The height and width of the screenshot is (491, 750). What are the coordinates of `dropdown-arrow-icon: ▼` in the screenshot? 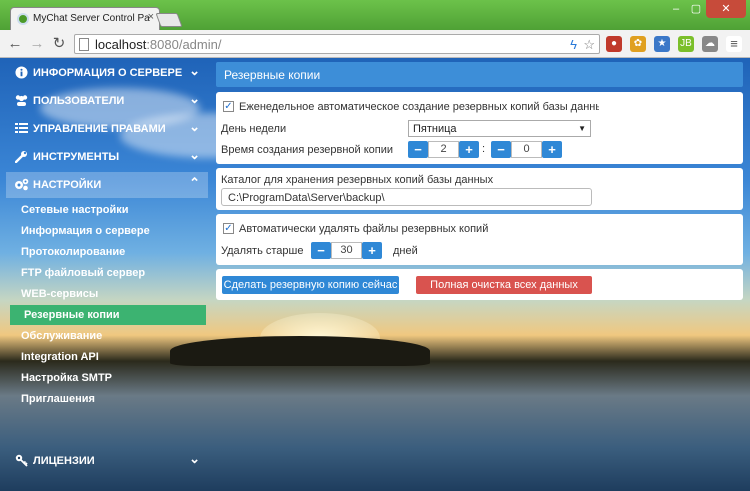 It's located at (582, 128).